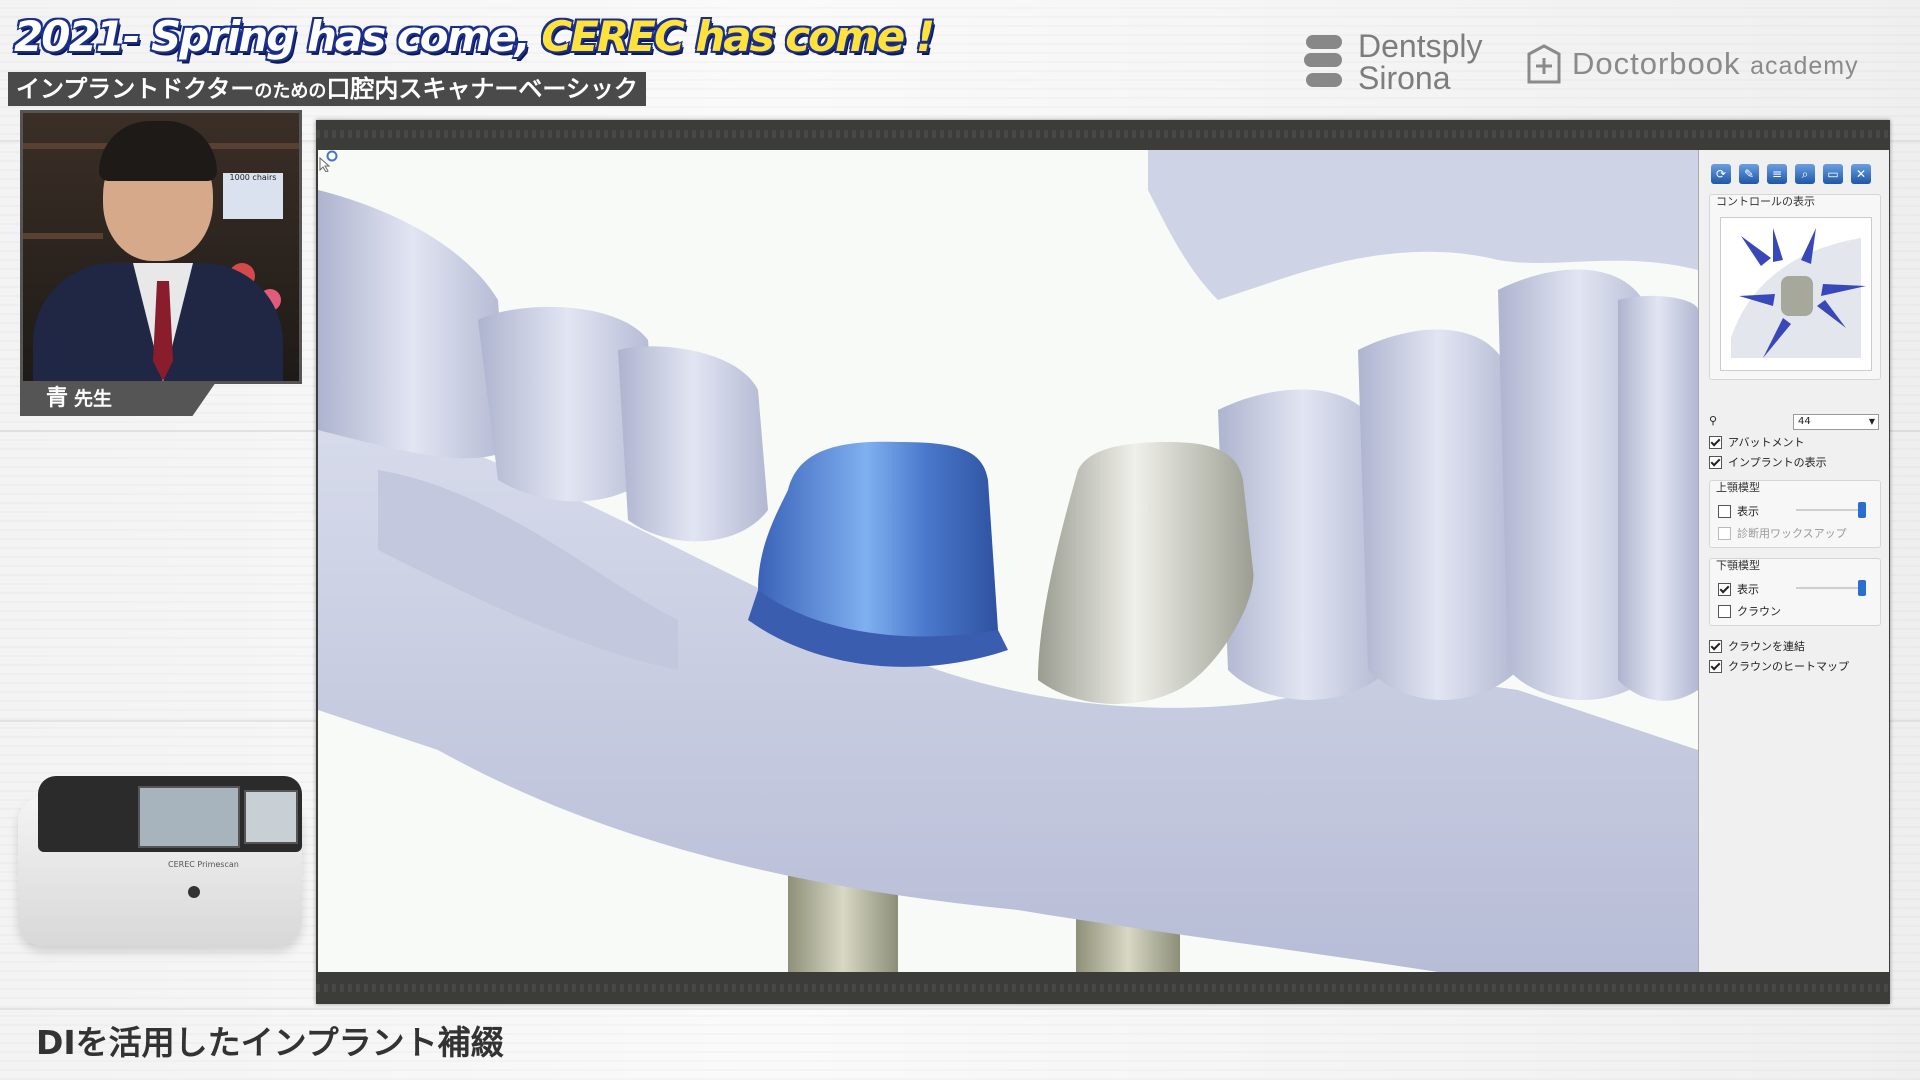 This screenshot has width=1920, height=1080. What do you see at coordinates (1871, 421) in the screenshot?
I see `chevron-down-icon: ▼` at bounding box center [1871, 421].